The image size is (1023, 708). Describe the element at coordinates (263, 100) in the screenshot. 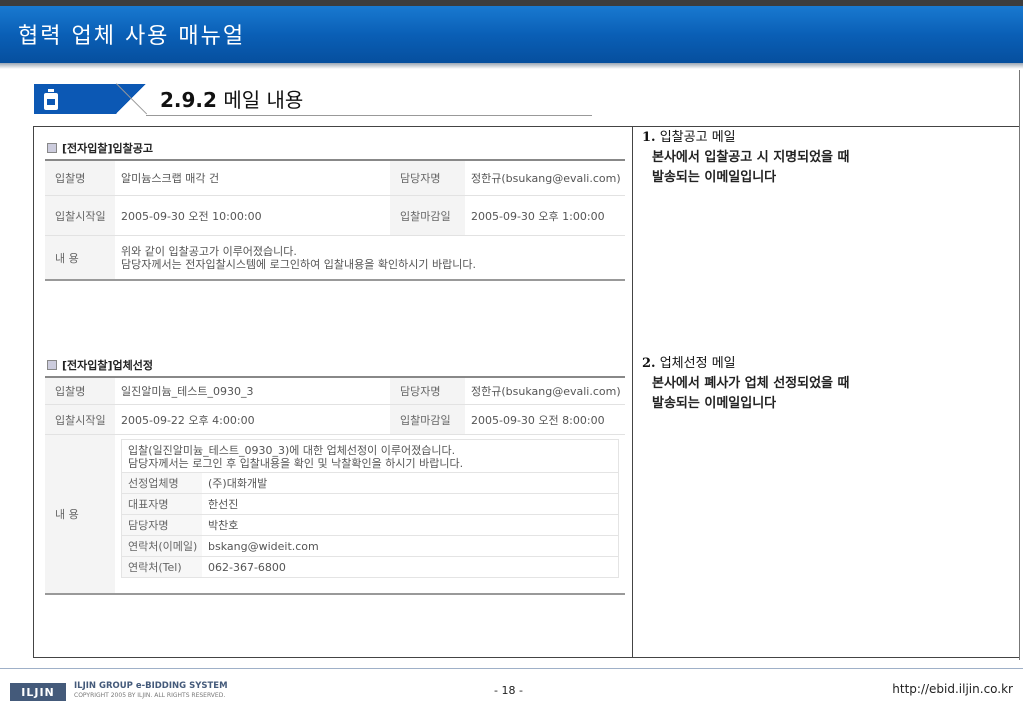

I see `section-name: 메일 내용` at that location.